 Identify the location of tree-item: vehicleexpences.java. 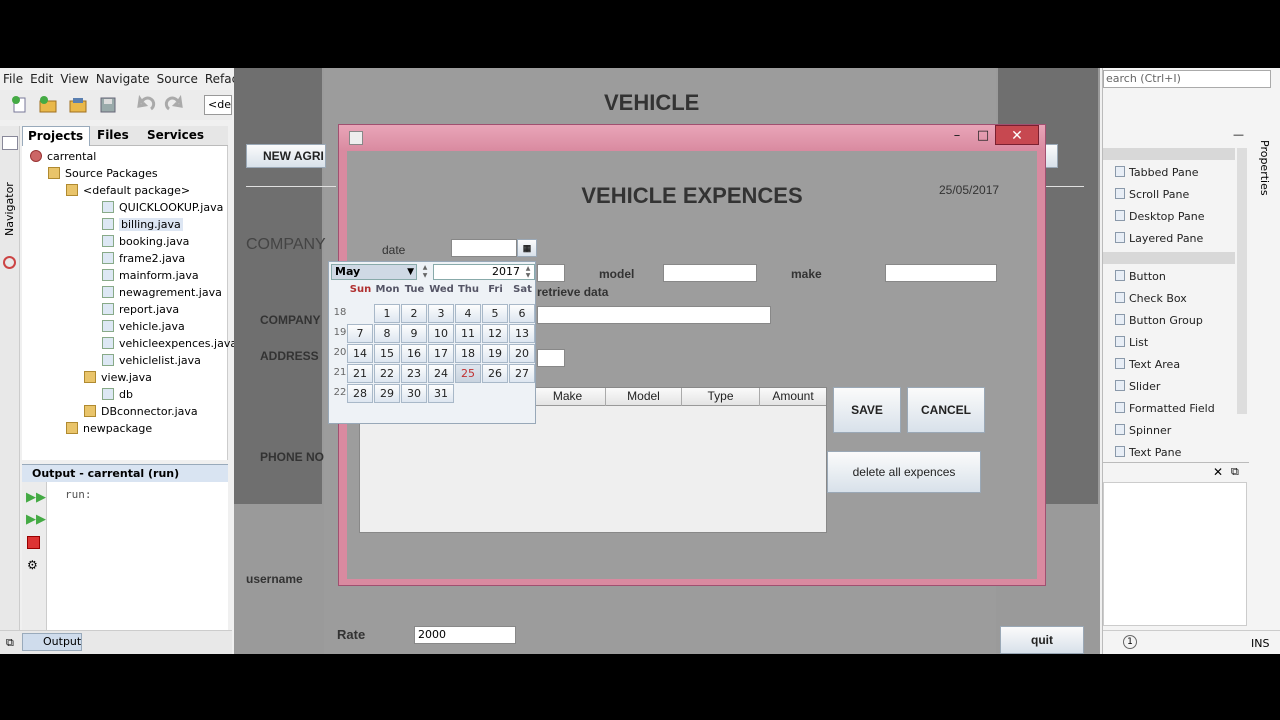
(169, 343).